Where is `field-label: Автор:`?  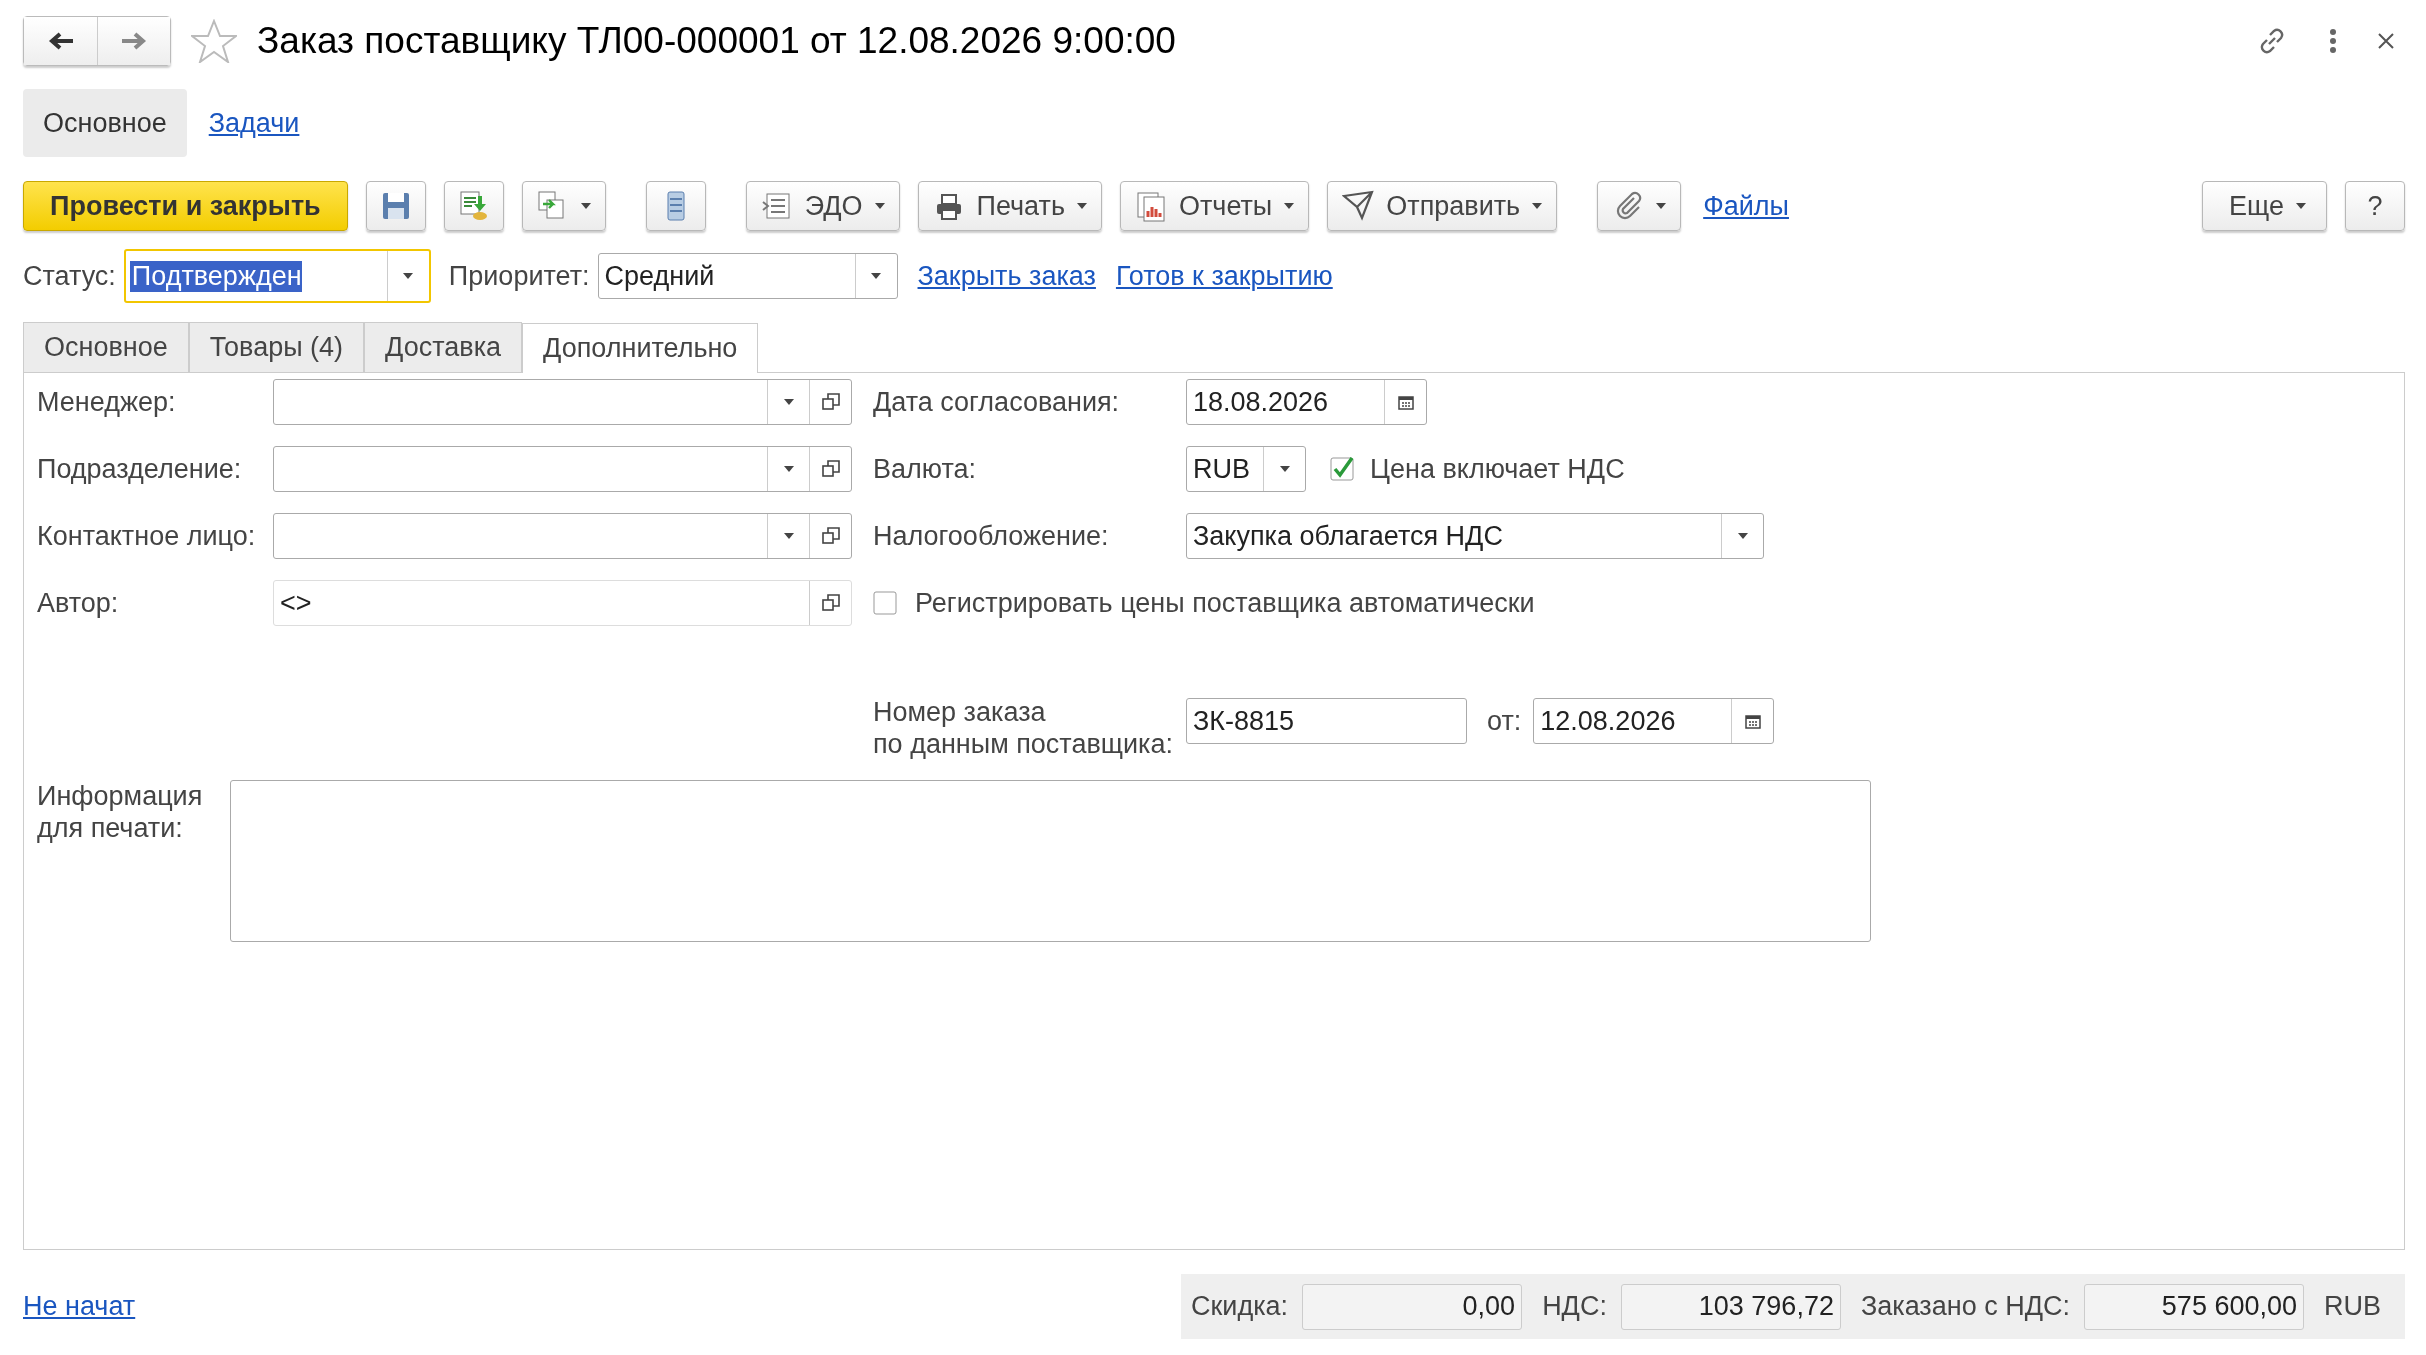 field-label: Автор: is located at coordinates (78, 603).